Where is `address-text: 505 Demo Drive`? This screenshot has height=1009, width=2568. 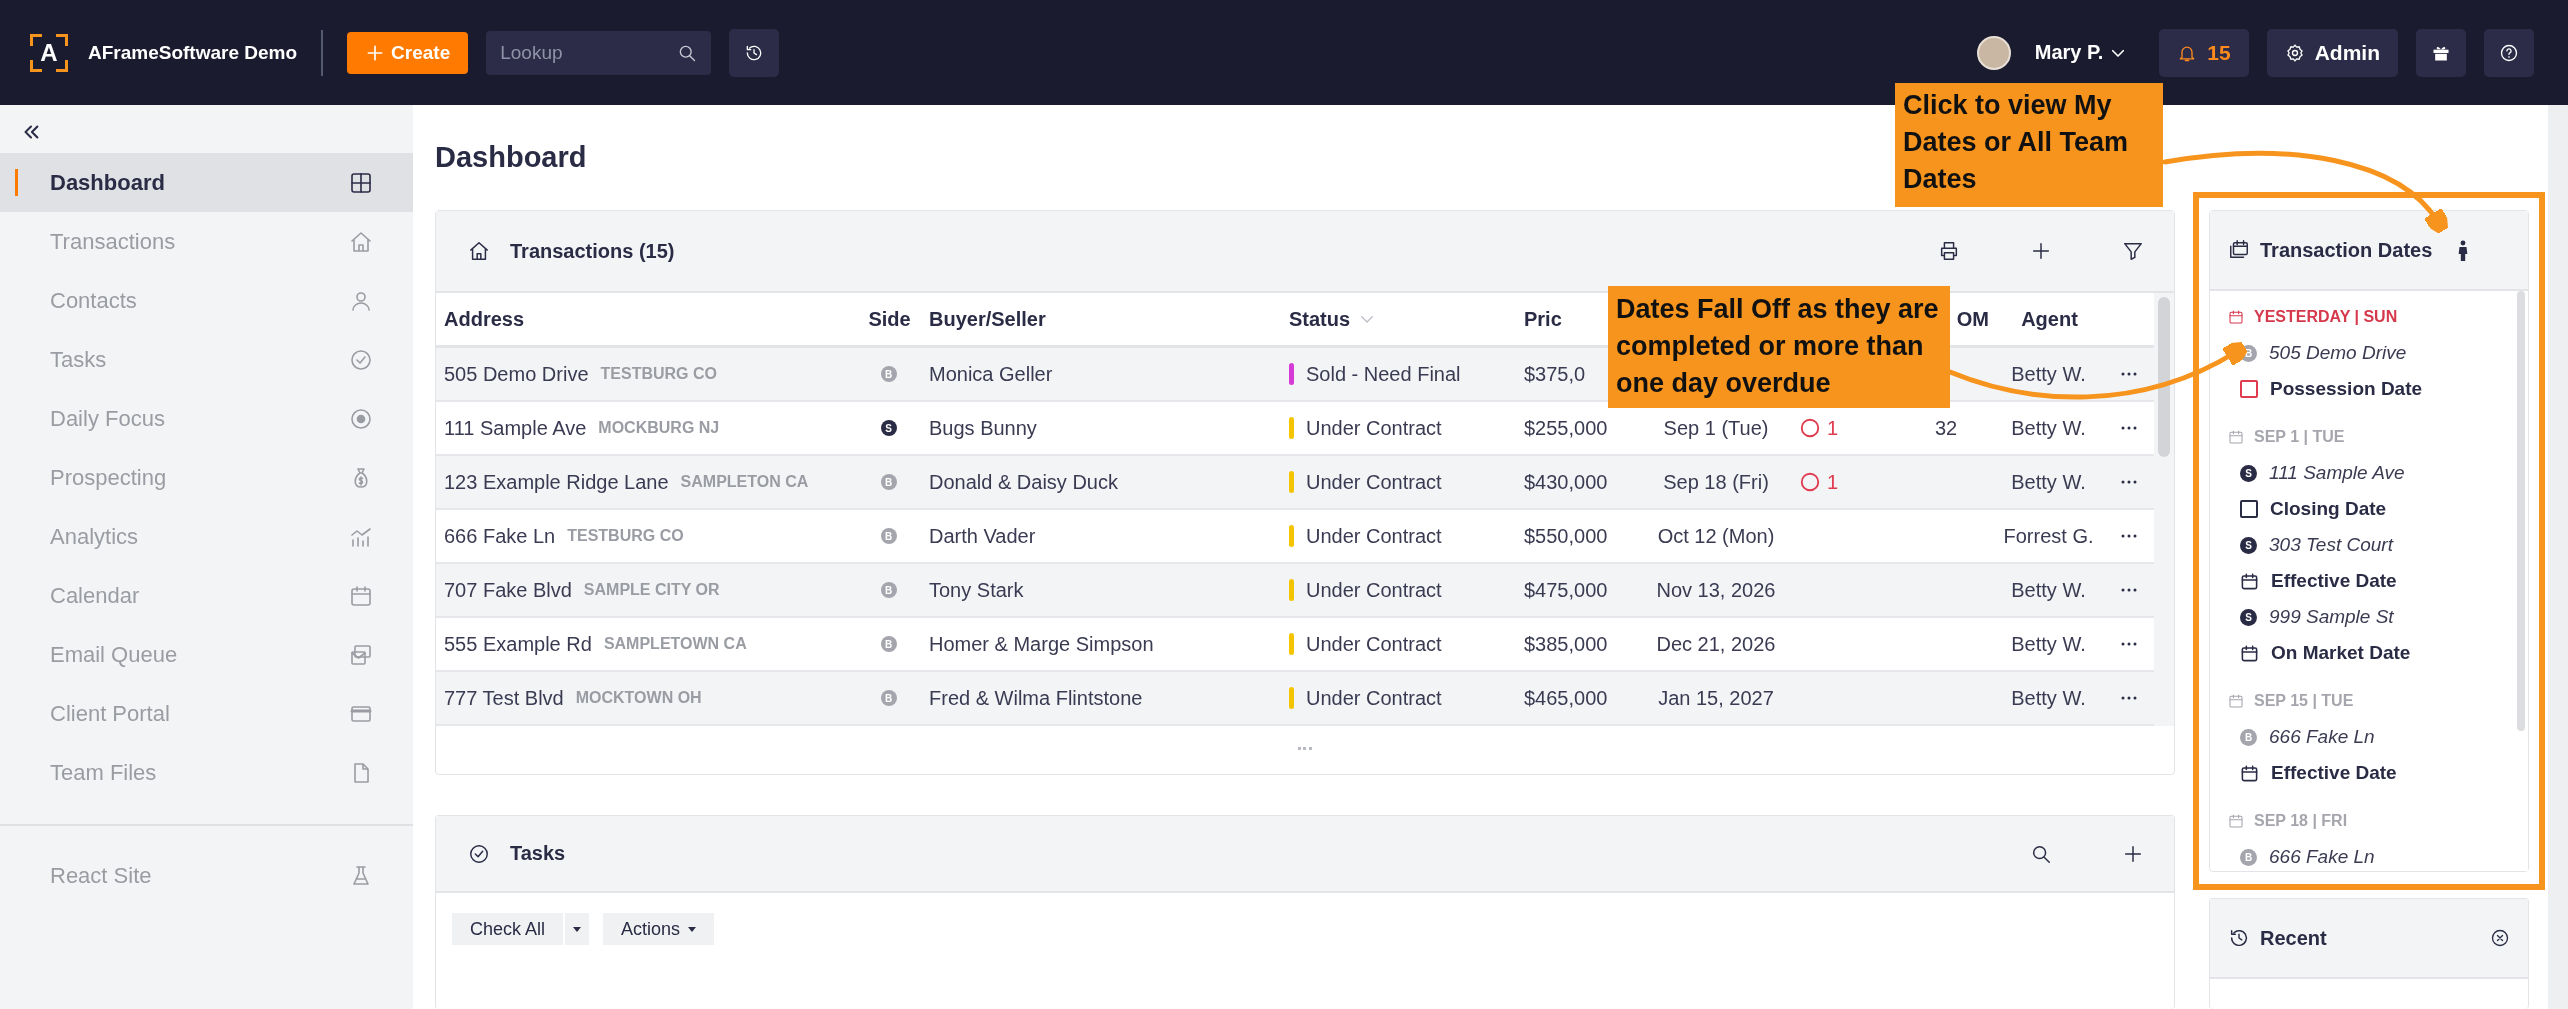 address-text: 505 Demo Drive is located at coordinates (516, 374).